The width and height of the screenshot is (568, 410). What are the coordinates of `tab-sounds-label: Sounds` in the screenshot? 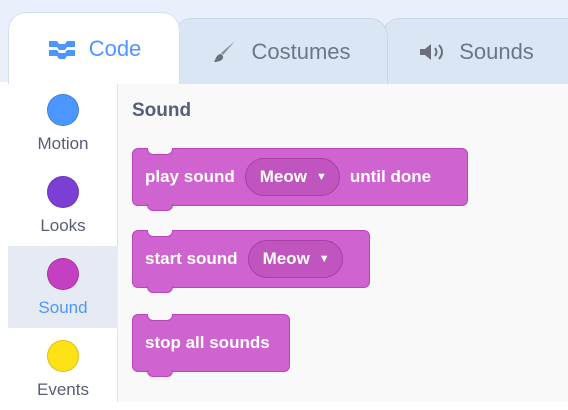 It's located at (496, 51).